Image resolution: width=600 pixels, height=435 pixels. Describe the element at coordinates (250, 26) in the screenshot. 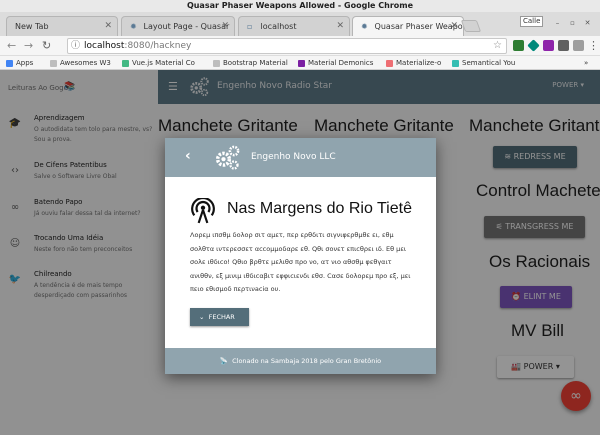

I see `page-icon: ▫` at that location.